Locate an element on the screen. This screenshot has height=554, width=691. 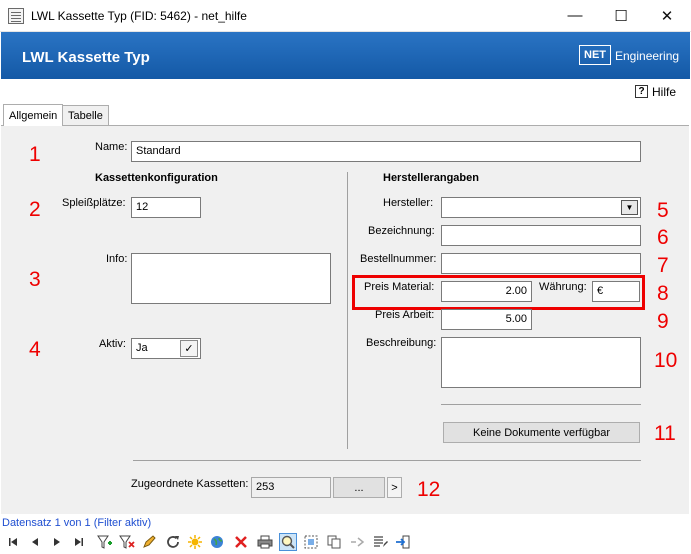
hersteller-label: Hersteller: is located at coordinates (408, 203).